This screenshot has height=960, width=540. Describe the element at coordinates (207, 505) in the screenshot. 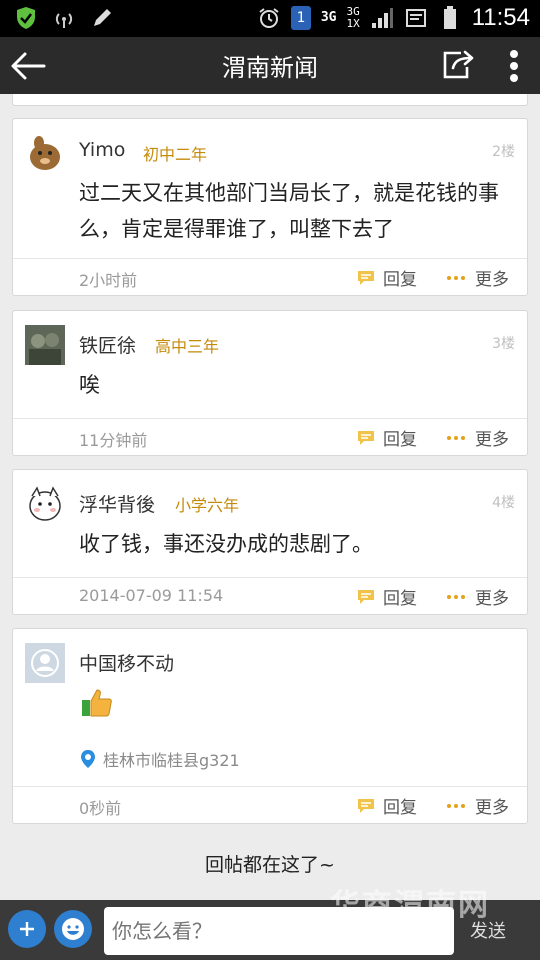

I see `user-level: 小学六年` at that location.